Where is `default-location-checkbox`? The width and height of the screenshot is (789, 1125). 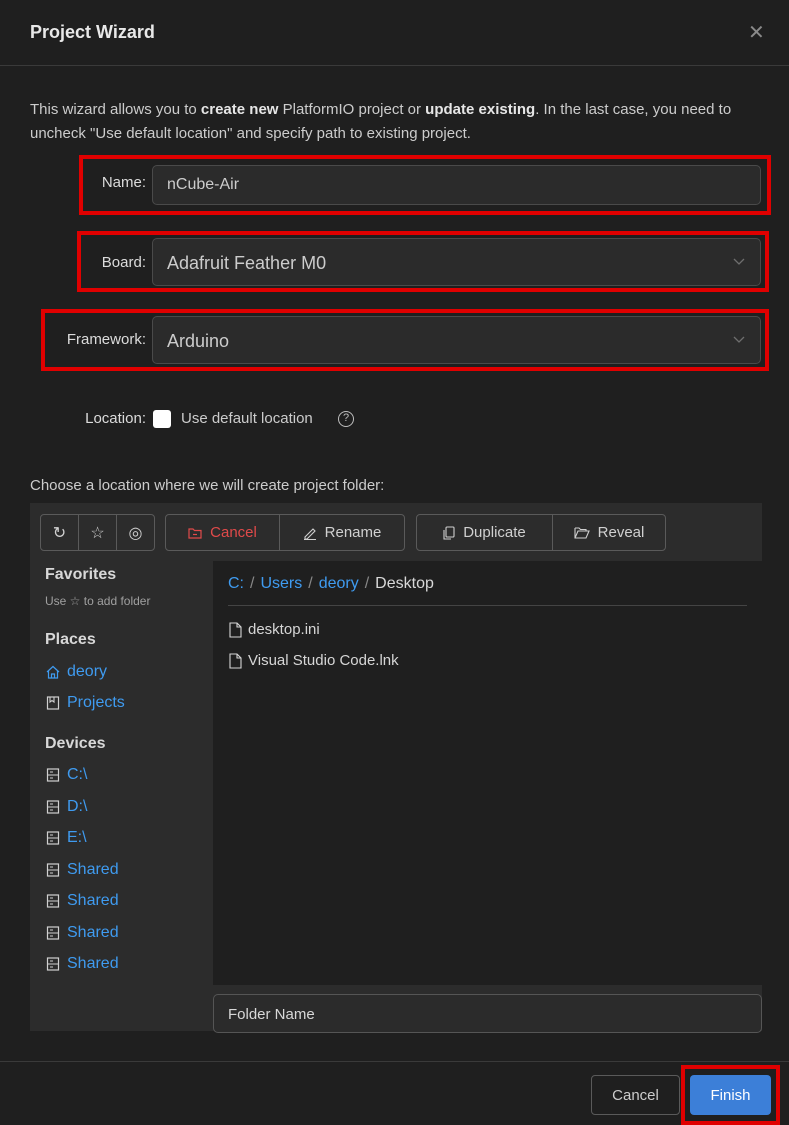 default-location-checkbox is located at coordinates (162, 419).